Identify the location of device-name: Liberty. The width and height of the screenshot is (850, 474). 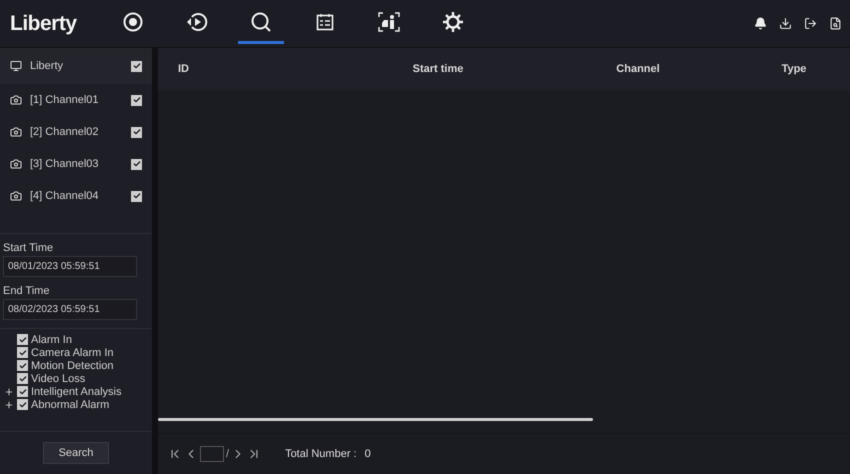
(47, 66).